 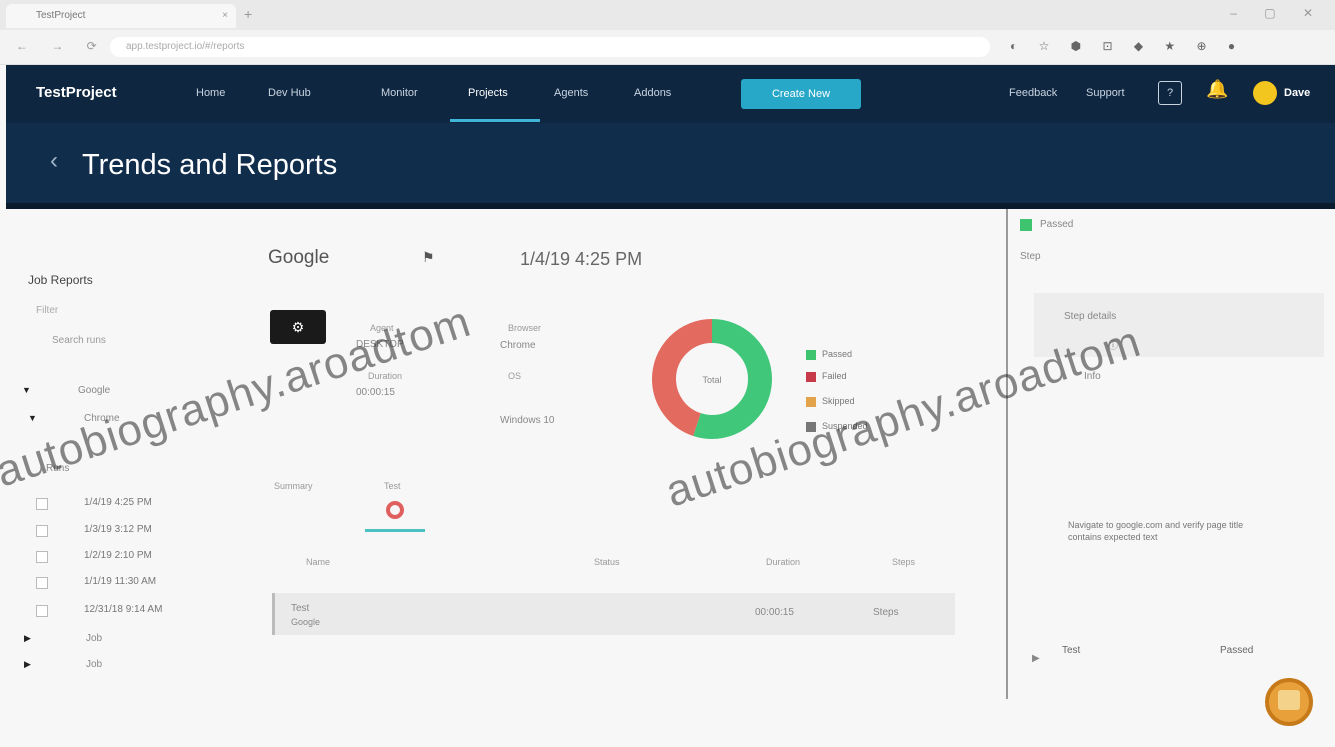 What do you see at coordinates (299, 257) in the screenshot?
I see `suite-name: Google` at bounding box center [299, 257].